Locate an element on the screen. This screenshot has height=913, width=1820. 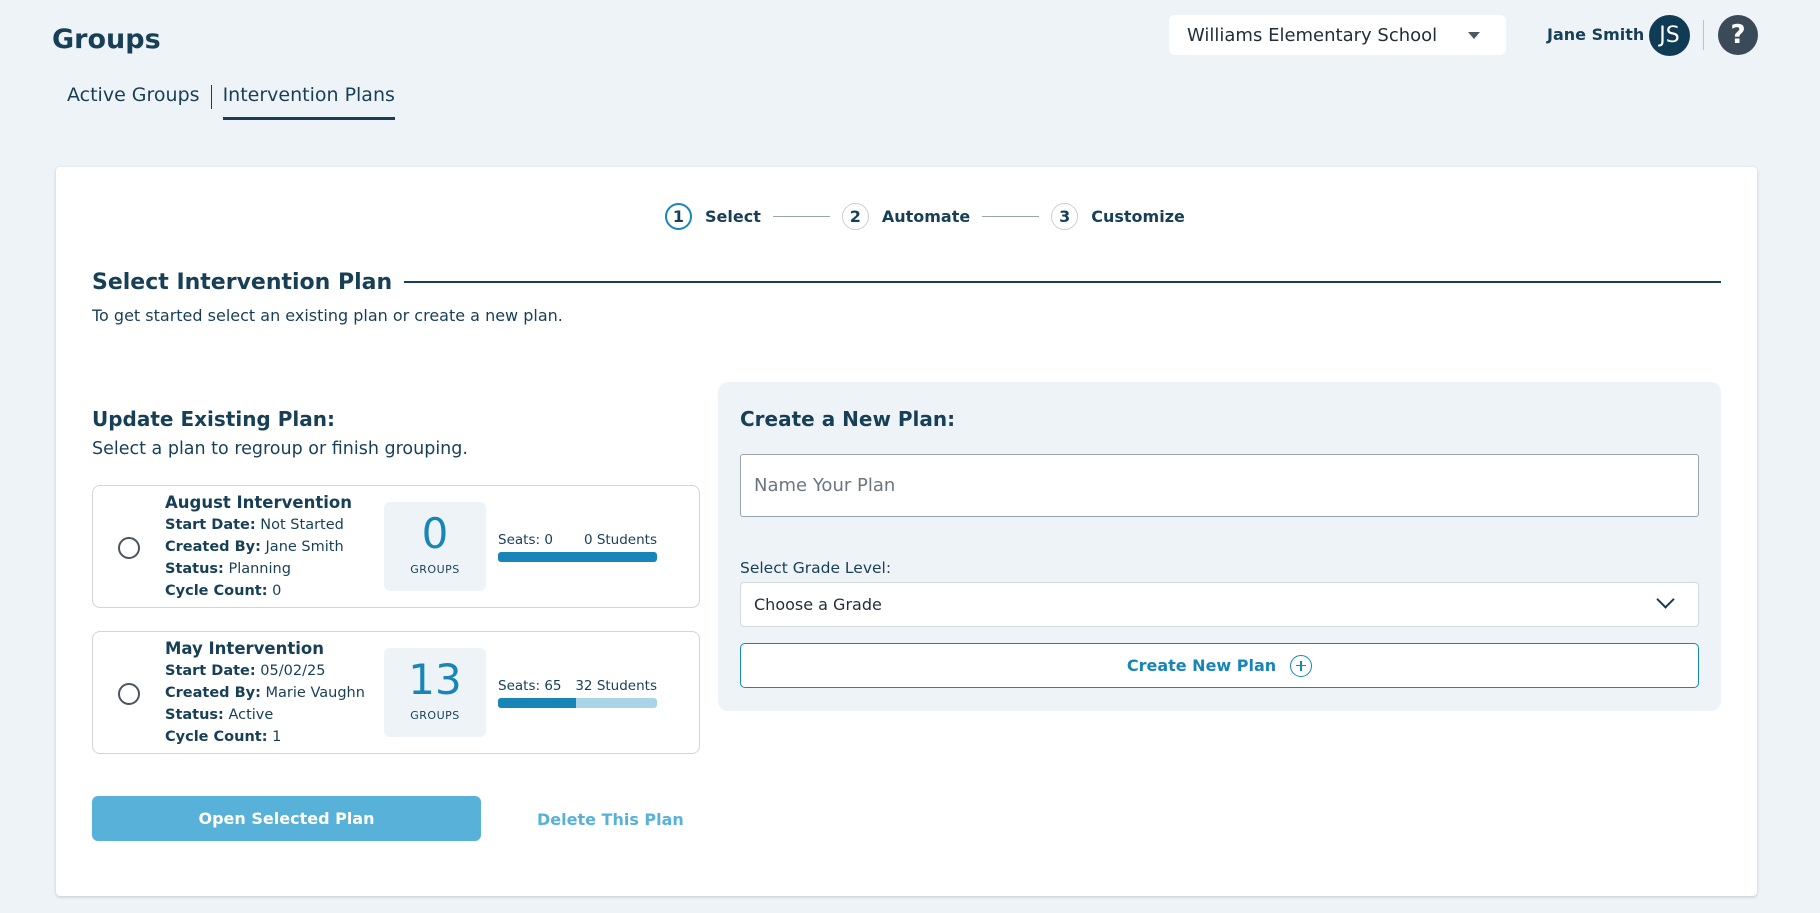
plan-name: August Intervention is located at coordinates (258, 502).